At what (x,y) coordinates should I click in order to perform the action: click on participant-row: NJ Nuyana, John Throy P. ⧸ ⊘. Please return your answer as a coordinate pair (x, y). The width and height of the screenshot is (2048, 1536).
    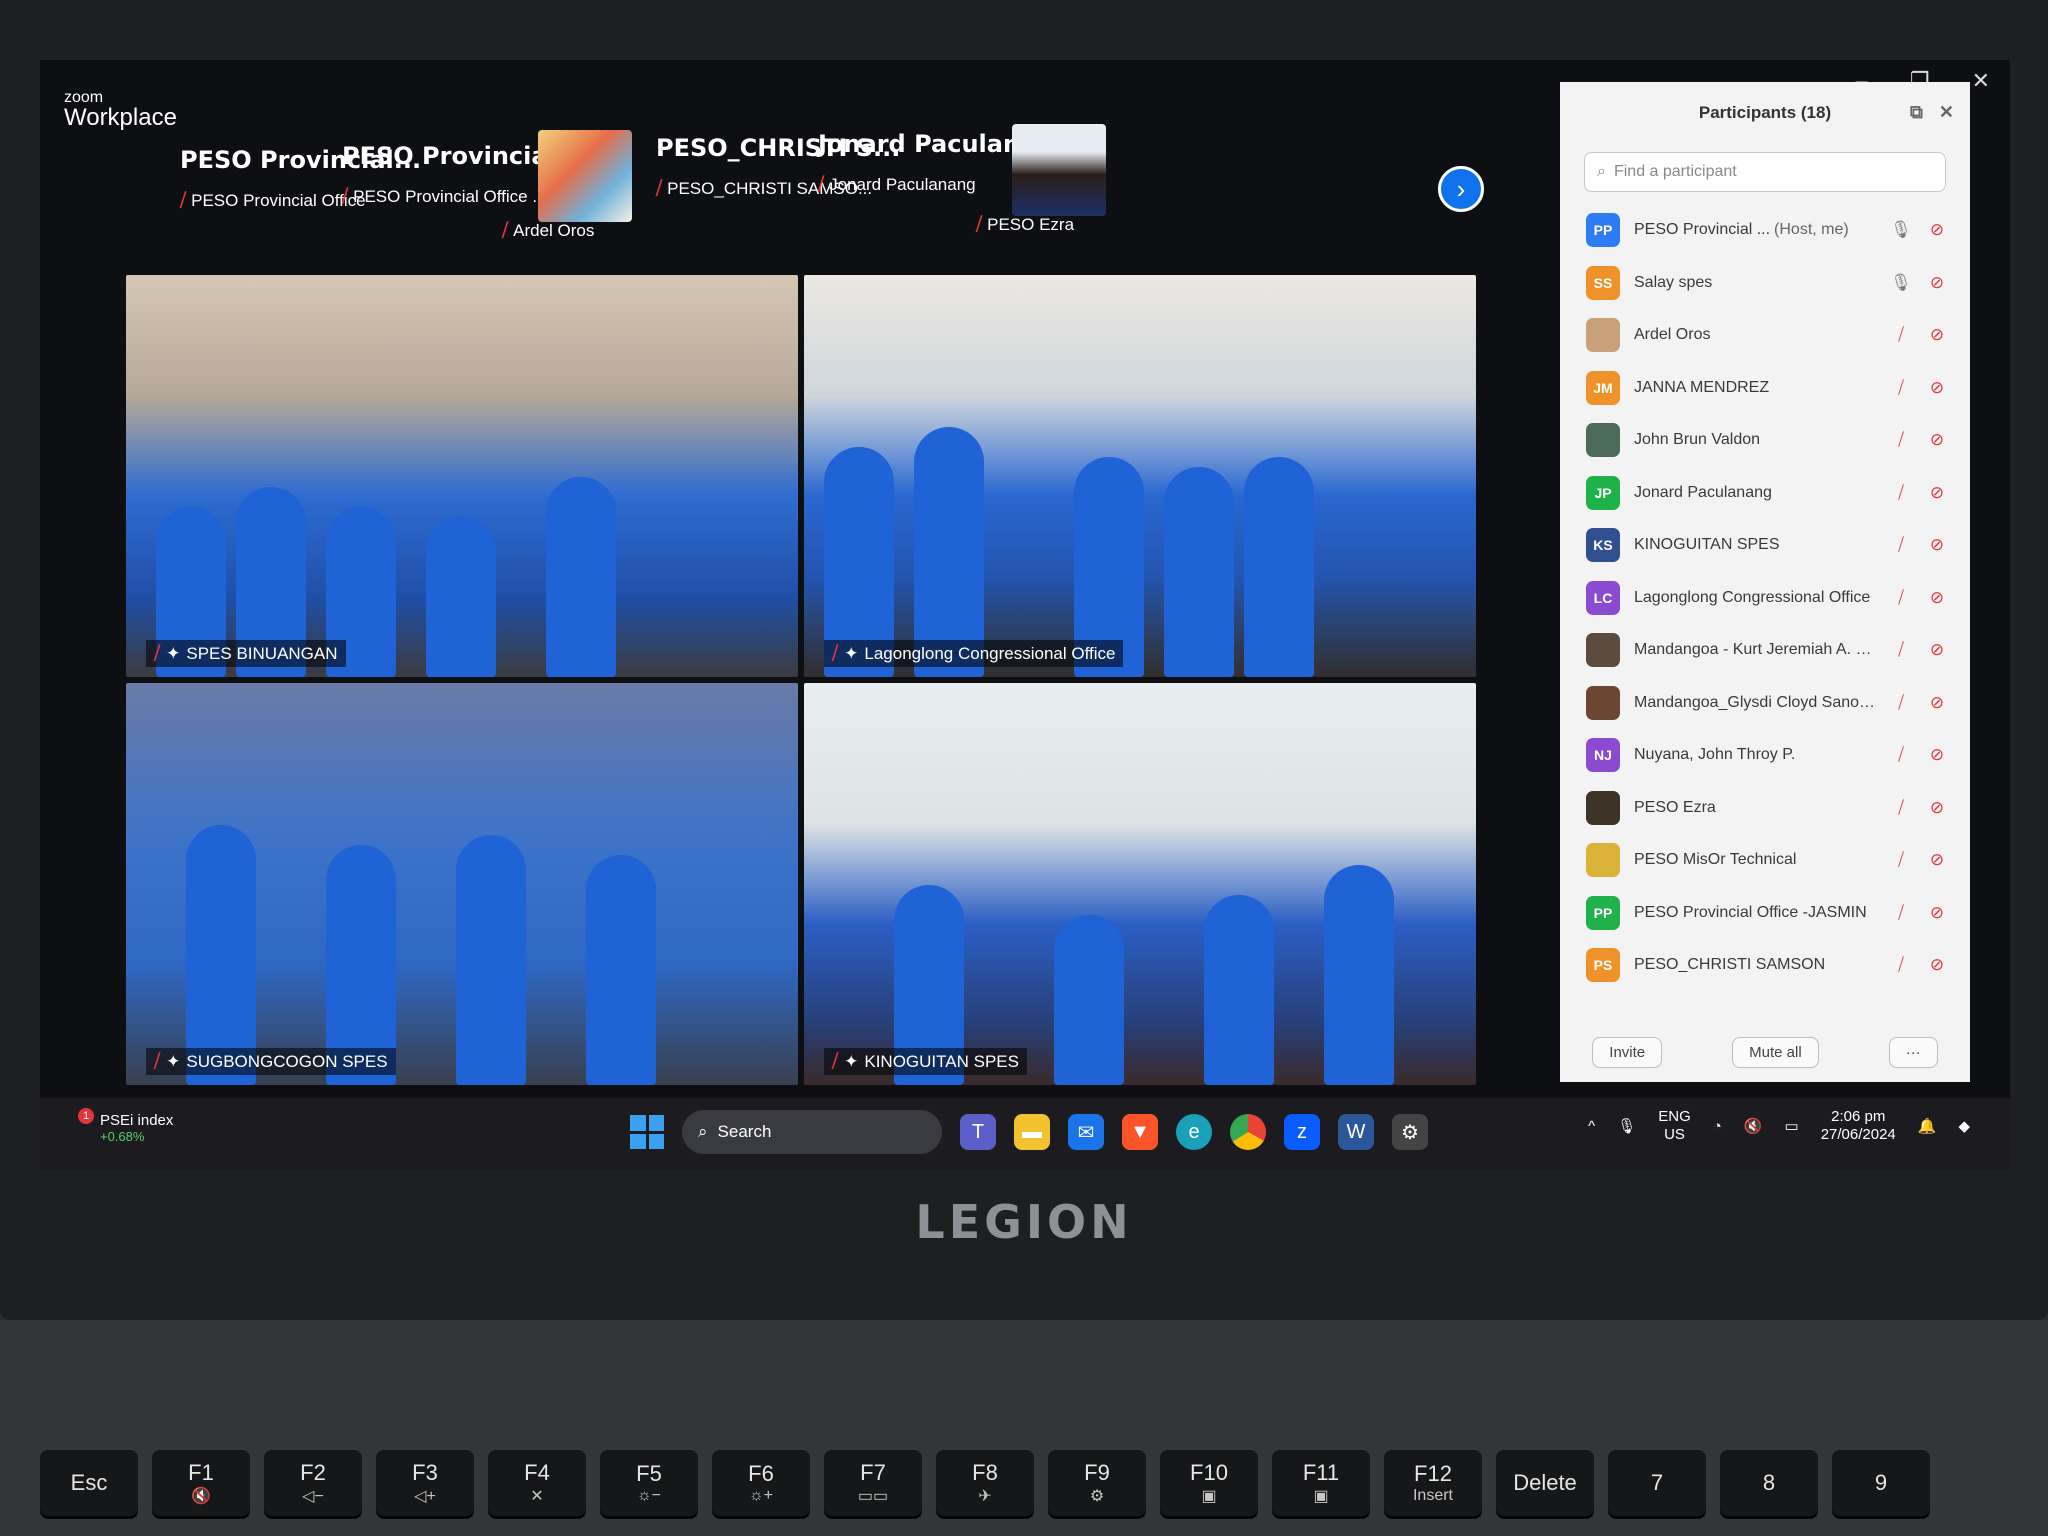
    Looking at the image, I should click on (1765, 755).